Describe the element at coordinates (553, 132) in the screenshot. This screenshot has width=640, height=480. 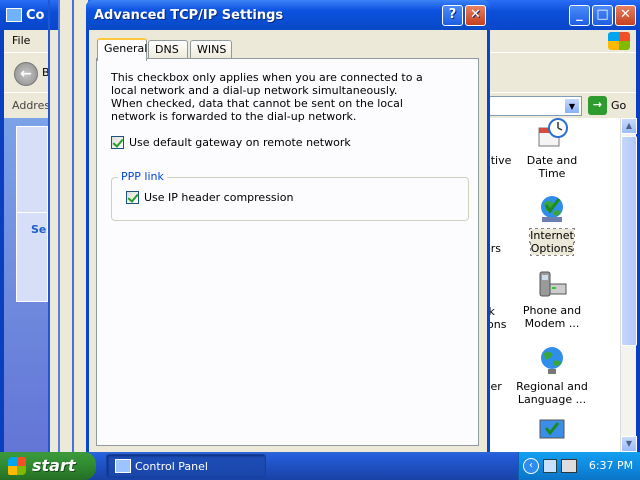
I see `clock-icon` at that location.